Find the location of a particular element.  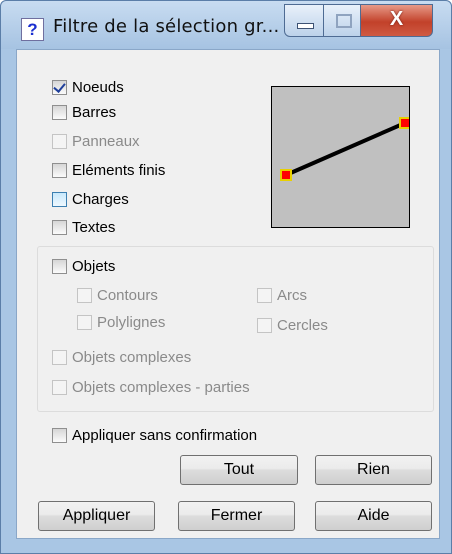

objets-complexes-parties-label: Objets complexes - parties is located at coordinates (161, 387).